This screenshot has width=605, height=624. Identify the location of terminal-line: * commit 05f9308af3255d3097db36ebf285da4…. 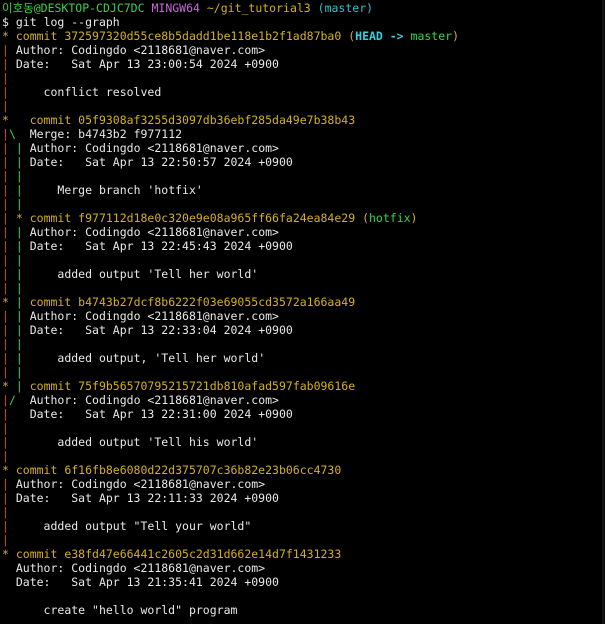
(303, 120).